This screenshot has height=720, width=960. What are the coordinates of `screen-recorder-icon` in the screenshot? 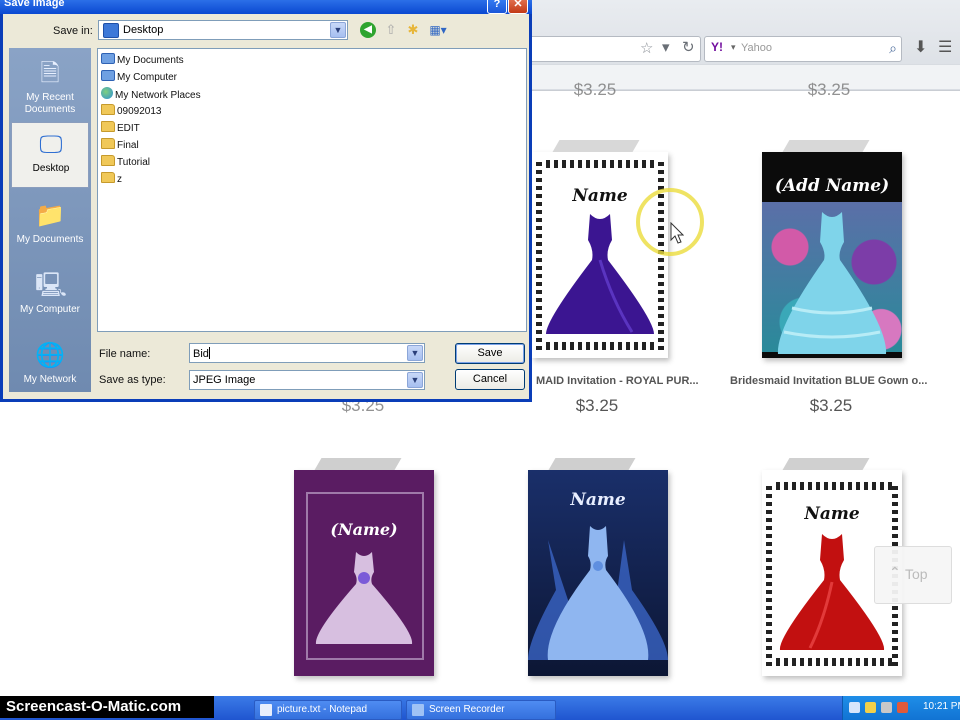 It's located at (418, 710).